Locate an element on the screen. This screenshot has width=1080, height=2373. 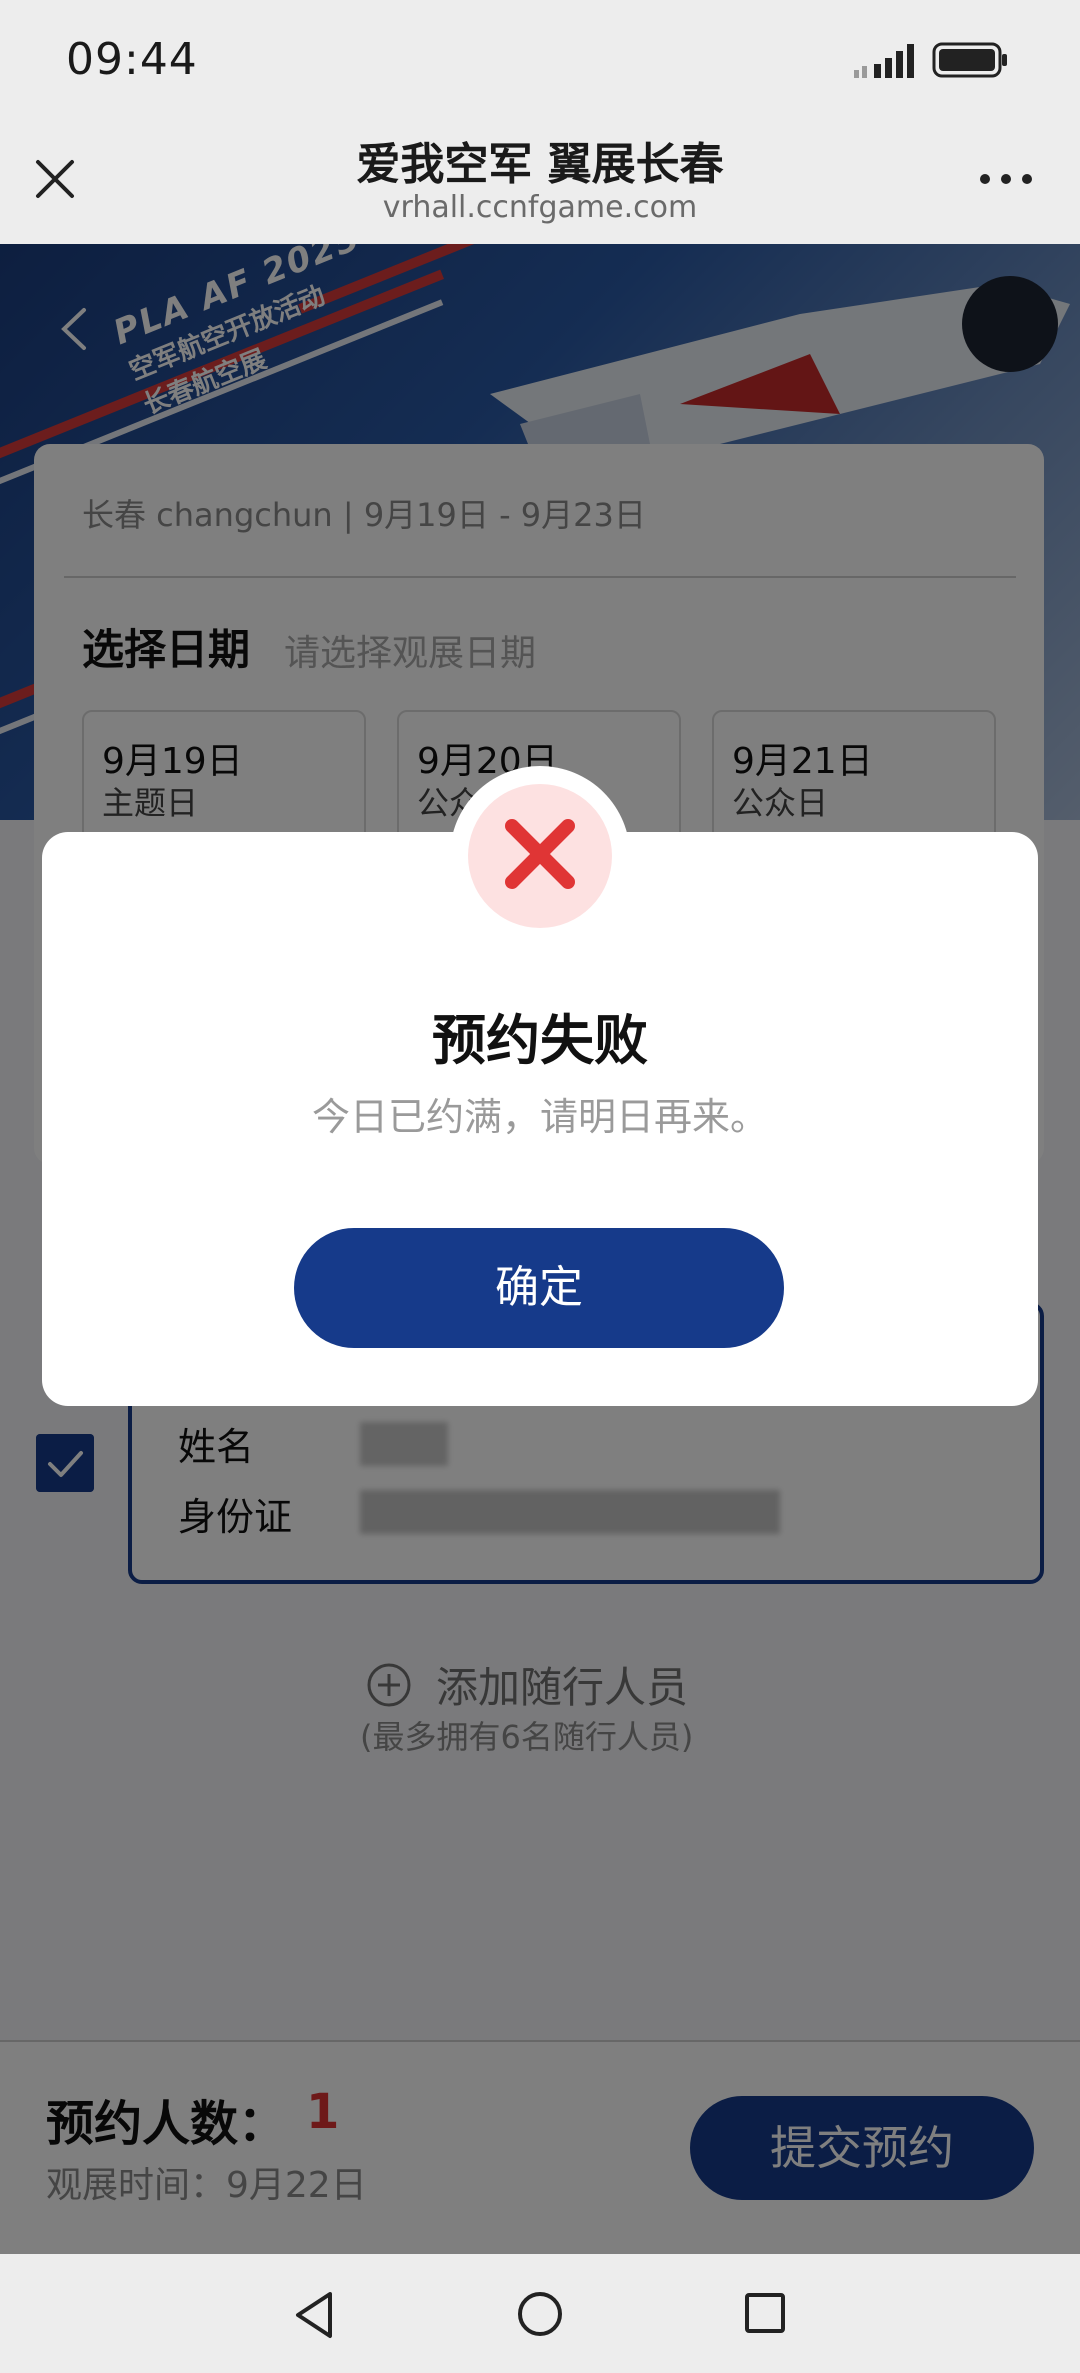
nav-recents-icon is located at coordinates (765, 2313).